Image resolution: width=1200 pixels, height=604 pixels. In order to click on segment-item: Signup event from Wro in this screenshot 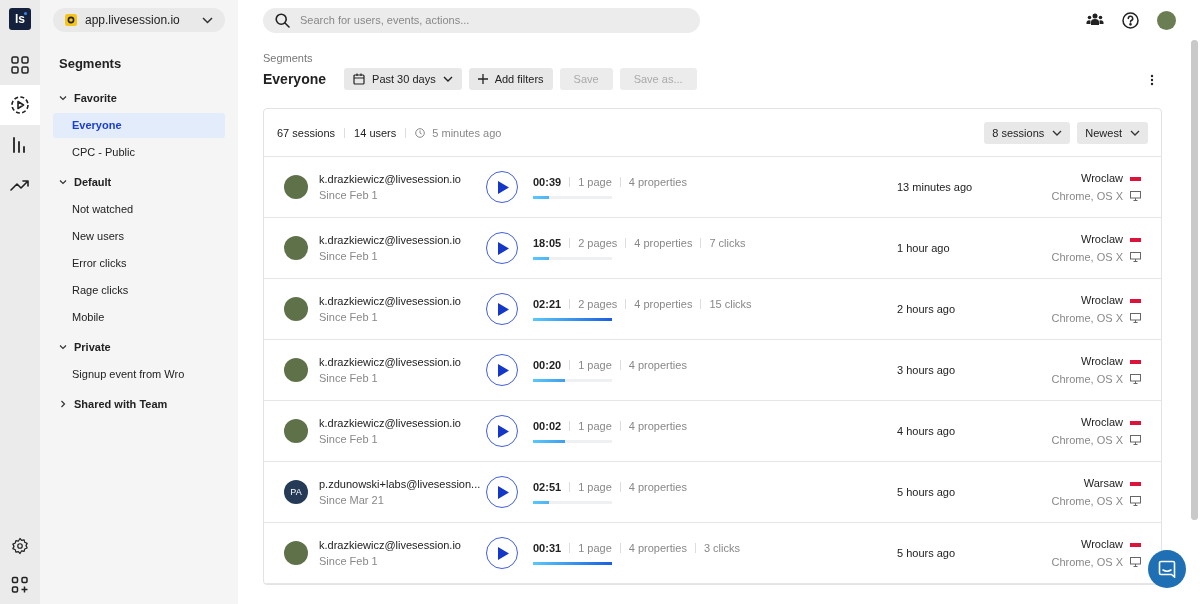, I will do `click(139, 374)`.